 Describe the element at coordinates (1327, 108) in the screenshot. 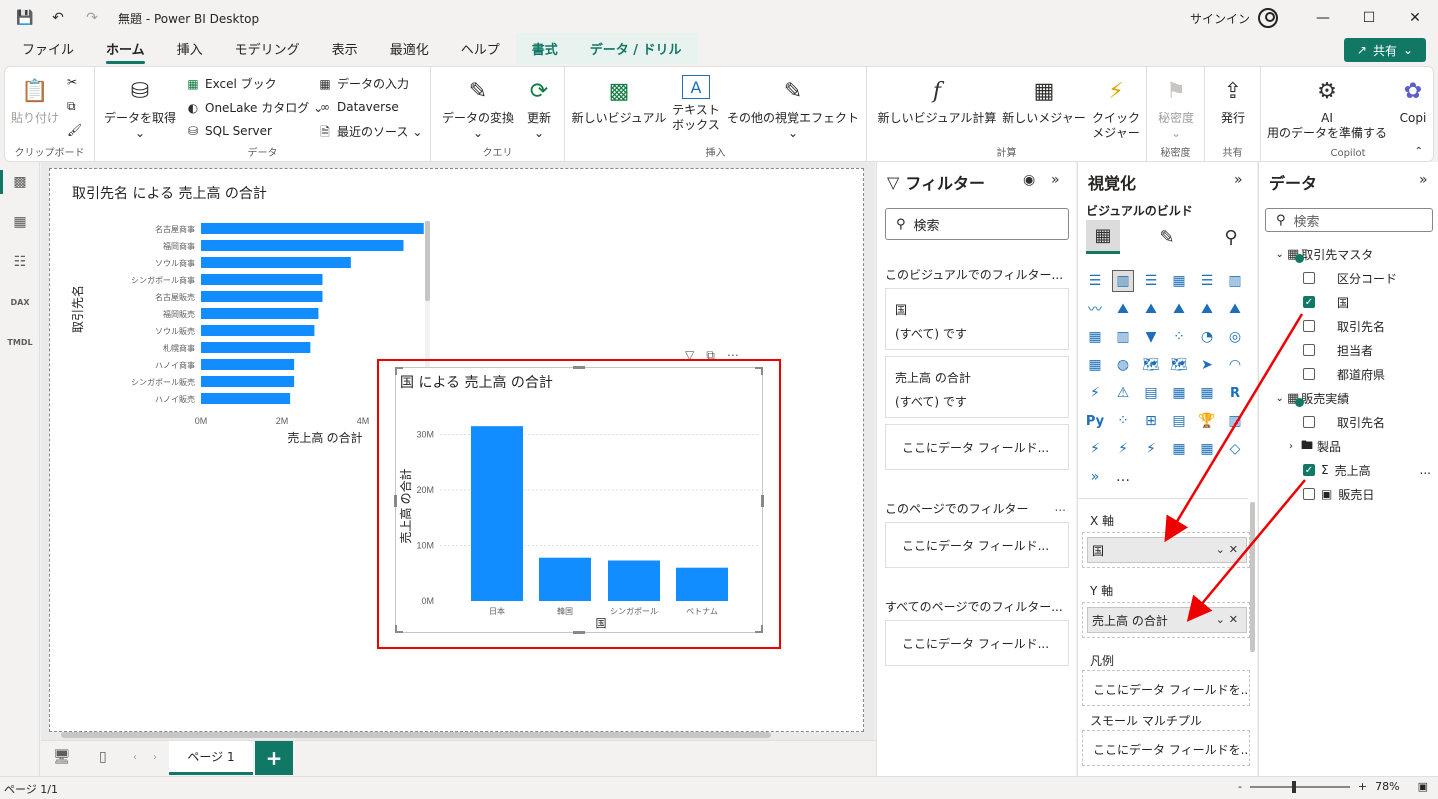

I see `ai-prep-button: ⚙ AI 用のデータを準備する` at that location.